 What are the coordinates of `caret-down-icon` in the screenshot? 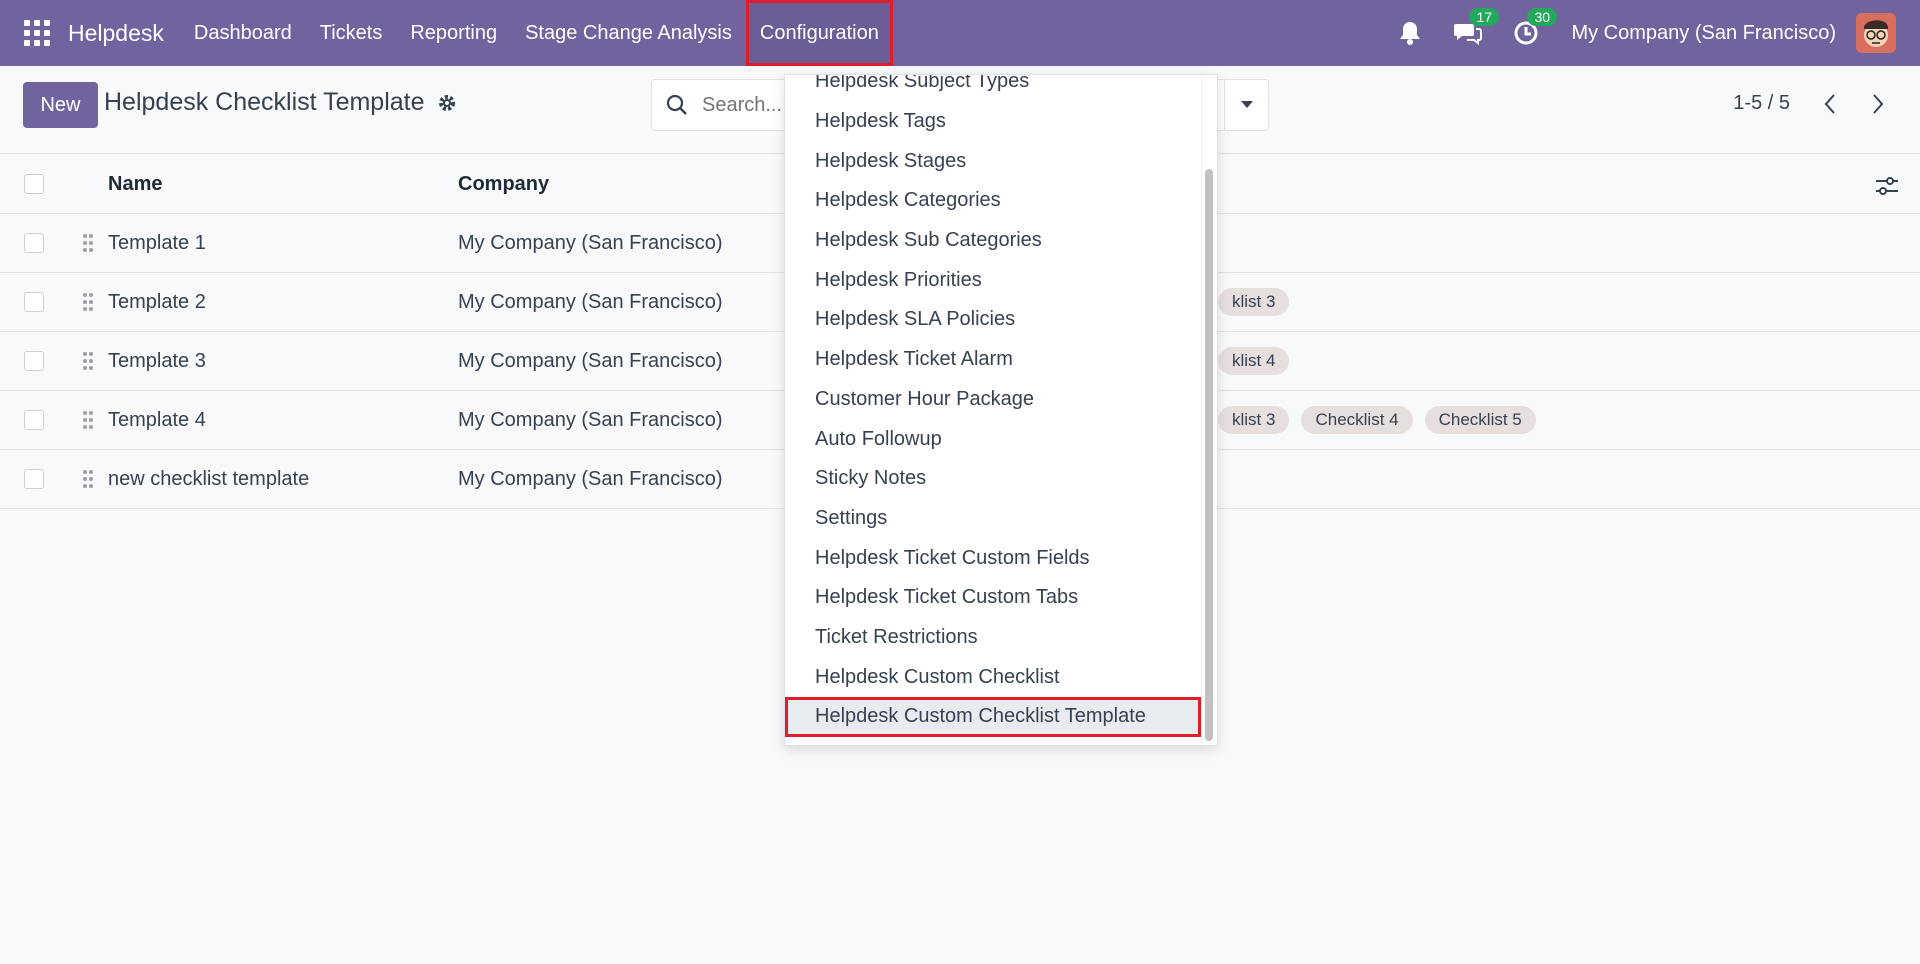 It's located at (1246, 104).